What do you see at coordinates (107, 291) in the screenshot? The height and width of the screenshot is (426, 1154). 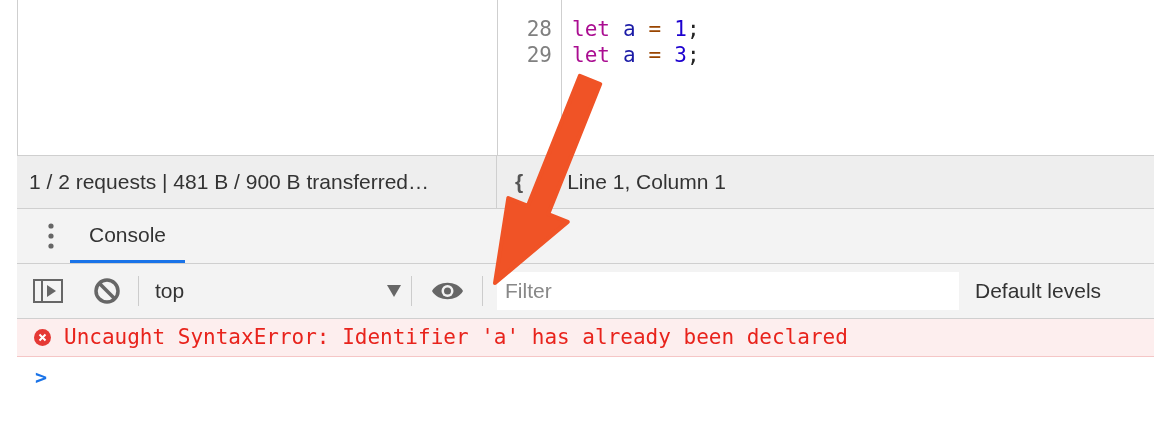 I see `clear-console-icon` at bounding box center [107, 291].